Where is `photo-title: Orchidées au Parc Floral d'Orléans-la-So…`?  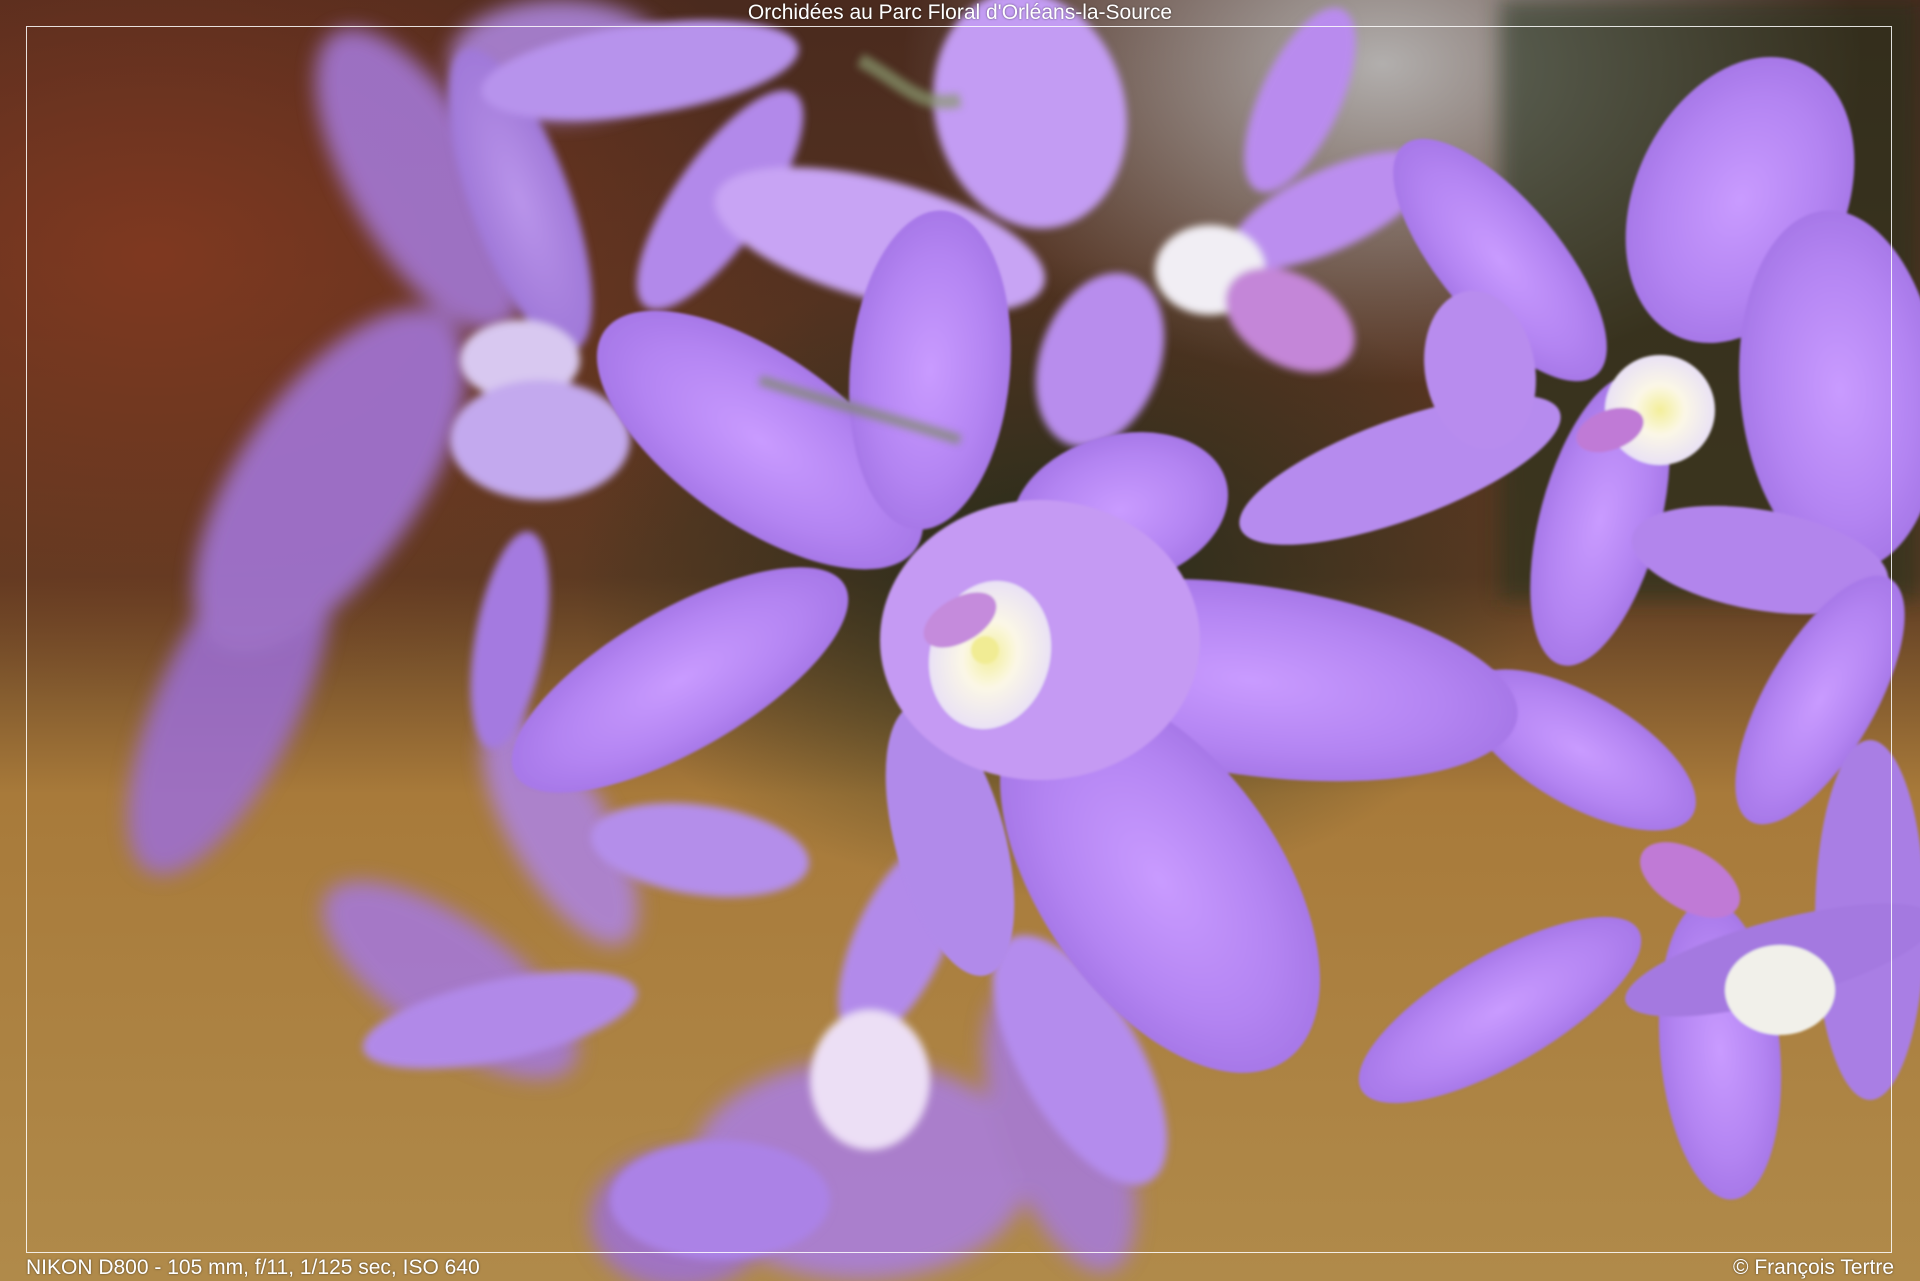
photo-title: Orchidées au Parc Floral d'Orléans-la-So… is located at coordinates (960, 12).